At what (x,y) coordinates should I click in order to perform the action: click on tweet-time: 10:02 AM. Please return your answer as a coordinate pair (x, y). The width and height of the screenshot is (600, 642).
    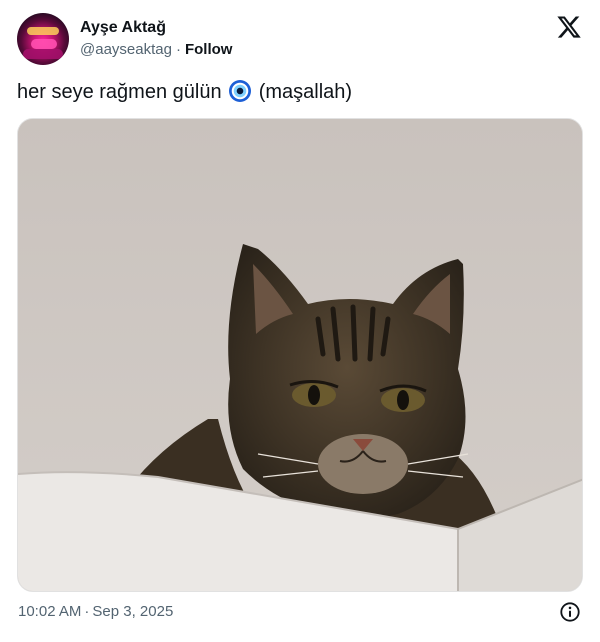
    Looking at the image, I should click on (50, 611).